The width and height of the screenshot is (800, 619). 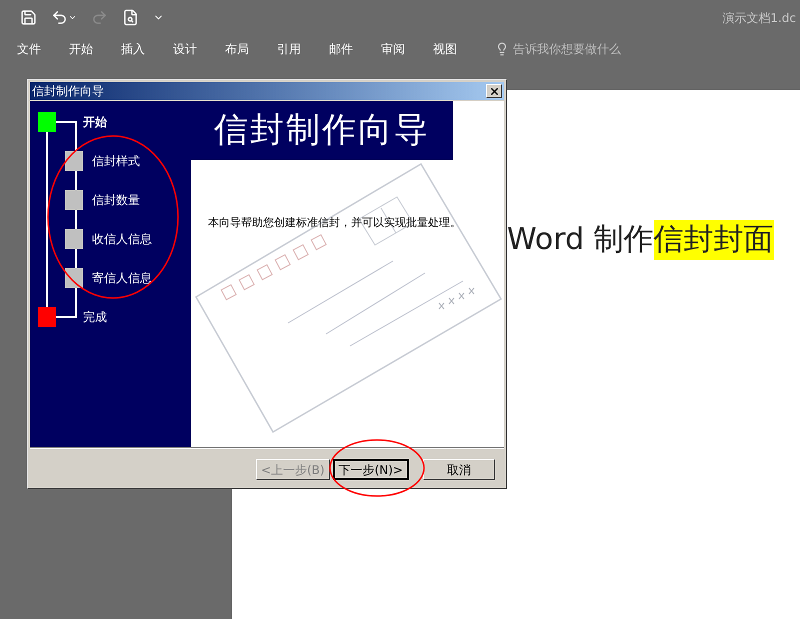 I want to click on save-icon, so click(x=28, y=17).